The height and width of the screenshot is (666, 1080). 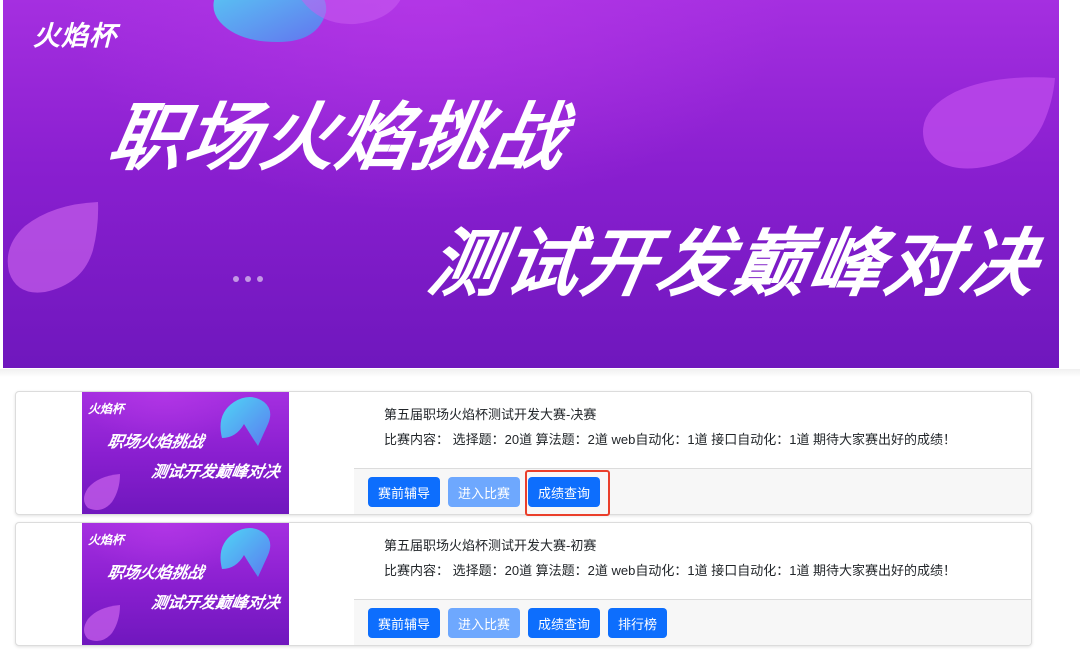 I want to click on banner-subheadline: 测试开发巅峰对决, so click(x=734, y=264).